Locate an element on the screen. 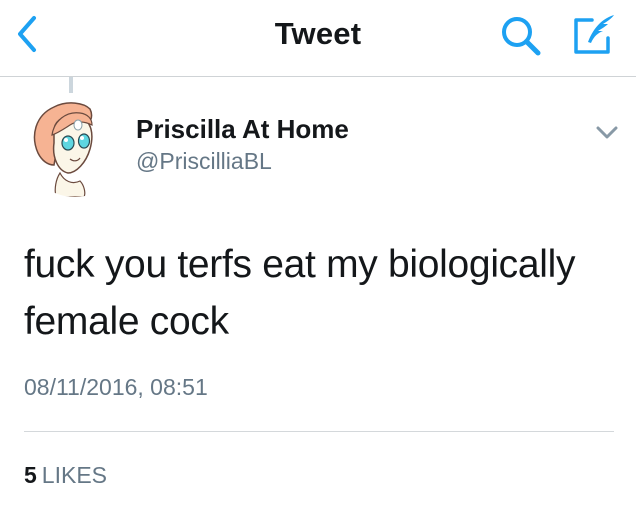  likes-label: LIKES is located at coordinates (74, 475).